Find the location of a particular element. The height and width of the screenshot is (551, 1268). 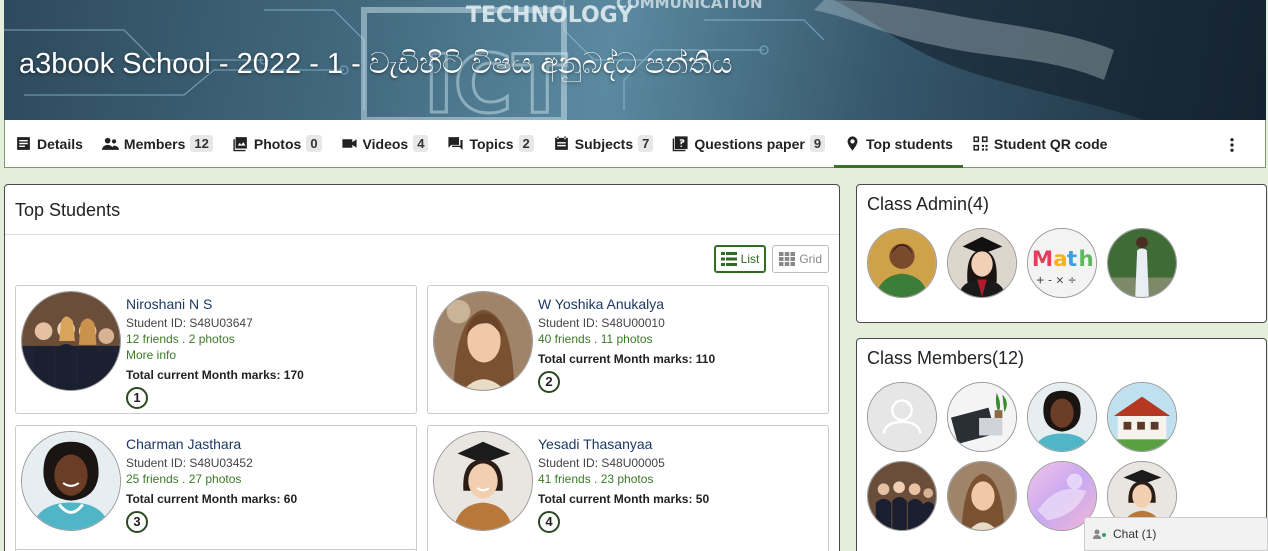

class-admin-title: Class Admin(4) is located at coordinates (928, 204).